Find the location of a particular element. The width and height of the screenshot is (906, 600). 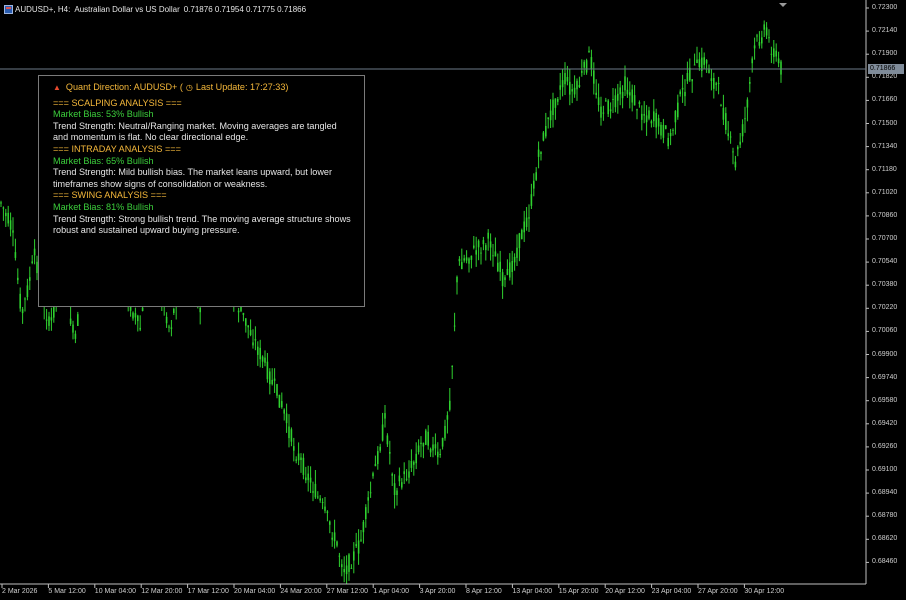

time-axis-label: 15 Apr 20:00 is located at coordinates (578, 591).